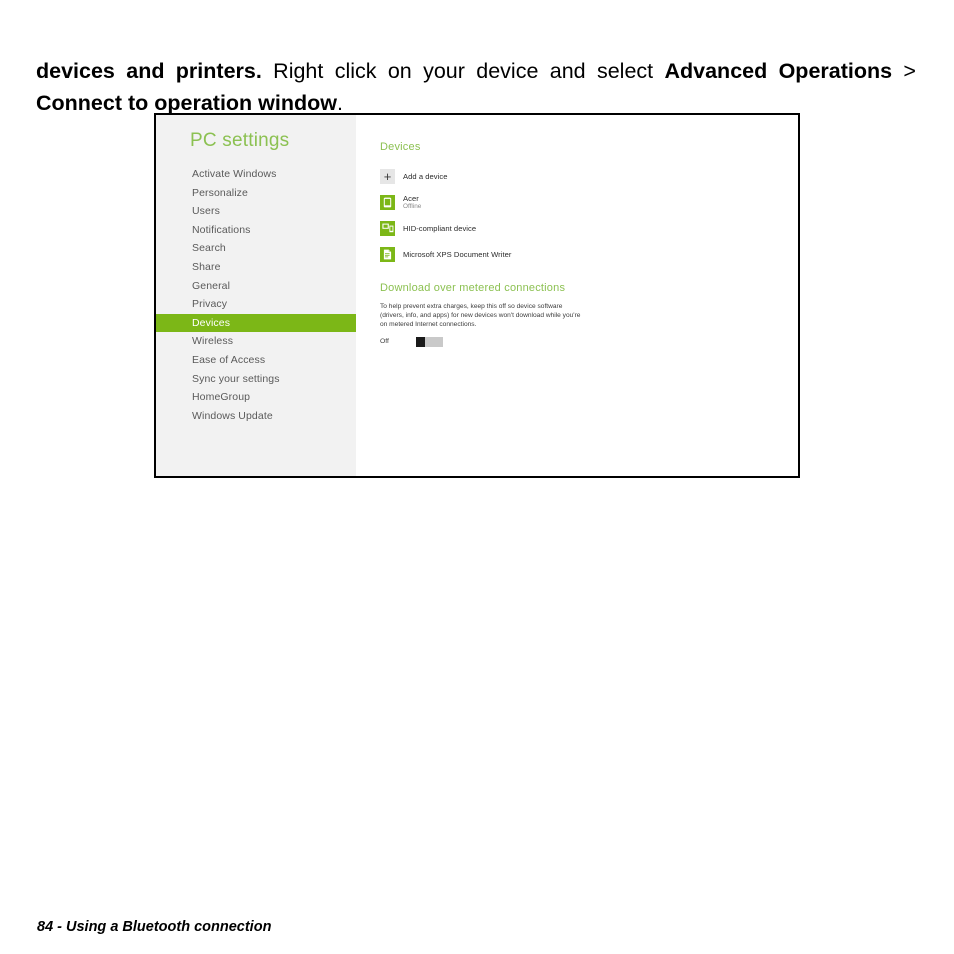 The height and width of the screenshot is (954, 954). Describe the element at coordinates (589, 254) in the screenshot. I see `list-item-microsoft-xps-document-writer: Microsoft XPS Document Writer` at that location.